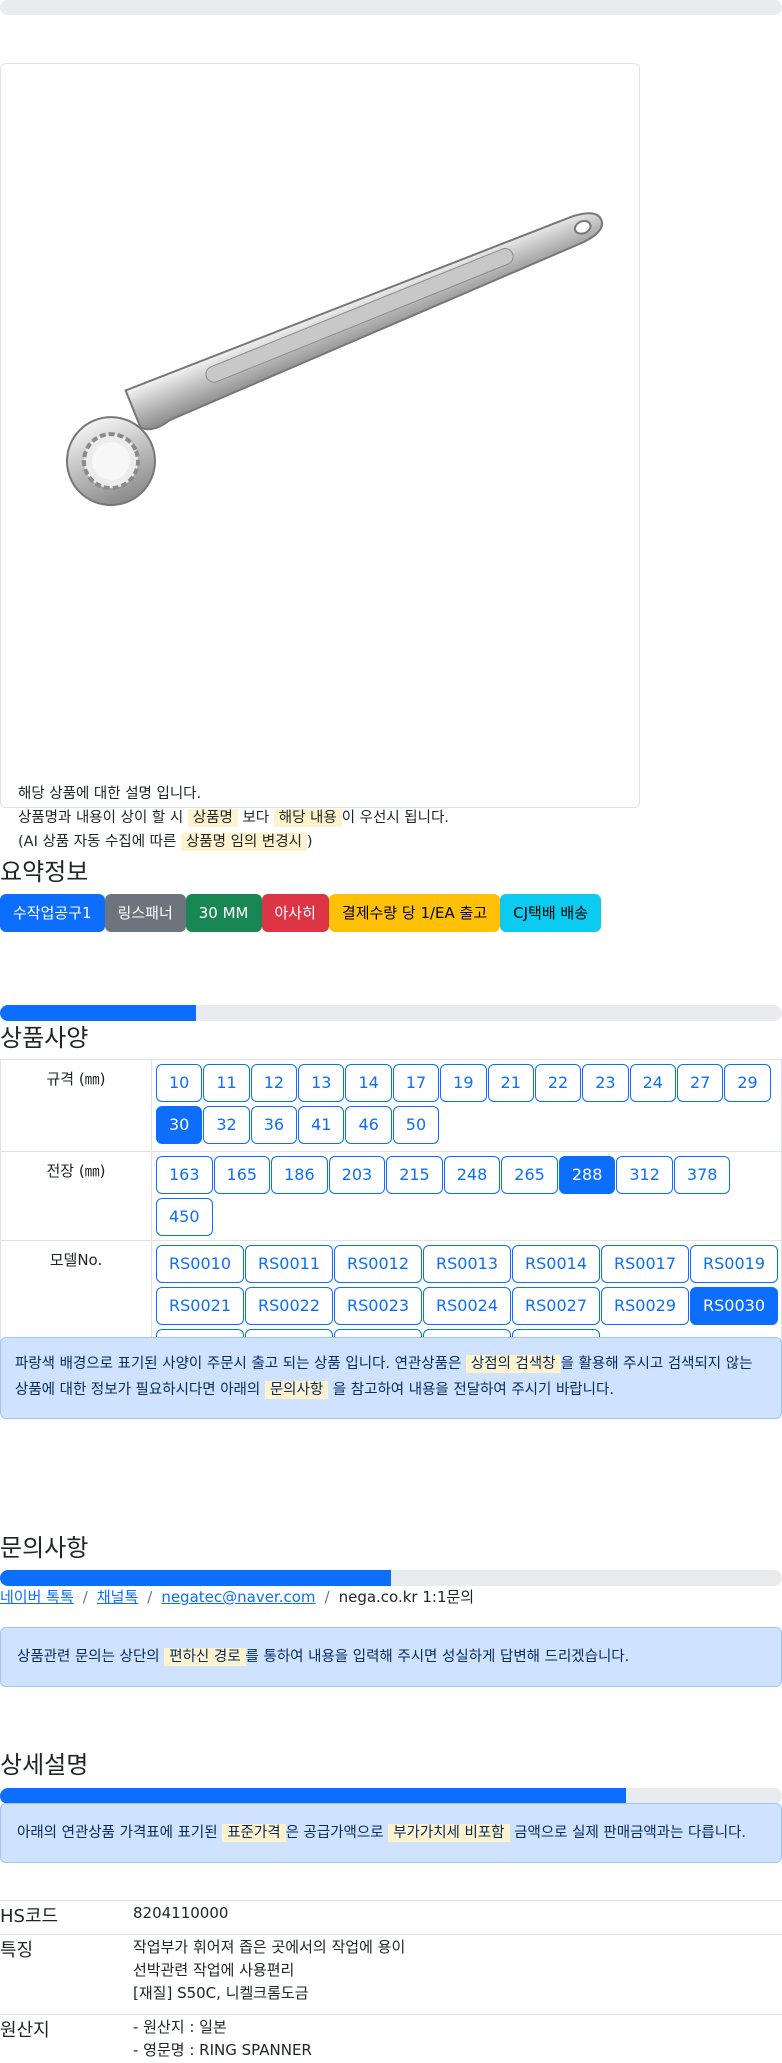 Image resolution: width=782 pixels, height=2063 pixels. What do you see at coordinates (76, 1106) in the screenshot?
I see `spec-label: 규격 (㎜)` at bounding box center [76, 1106].